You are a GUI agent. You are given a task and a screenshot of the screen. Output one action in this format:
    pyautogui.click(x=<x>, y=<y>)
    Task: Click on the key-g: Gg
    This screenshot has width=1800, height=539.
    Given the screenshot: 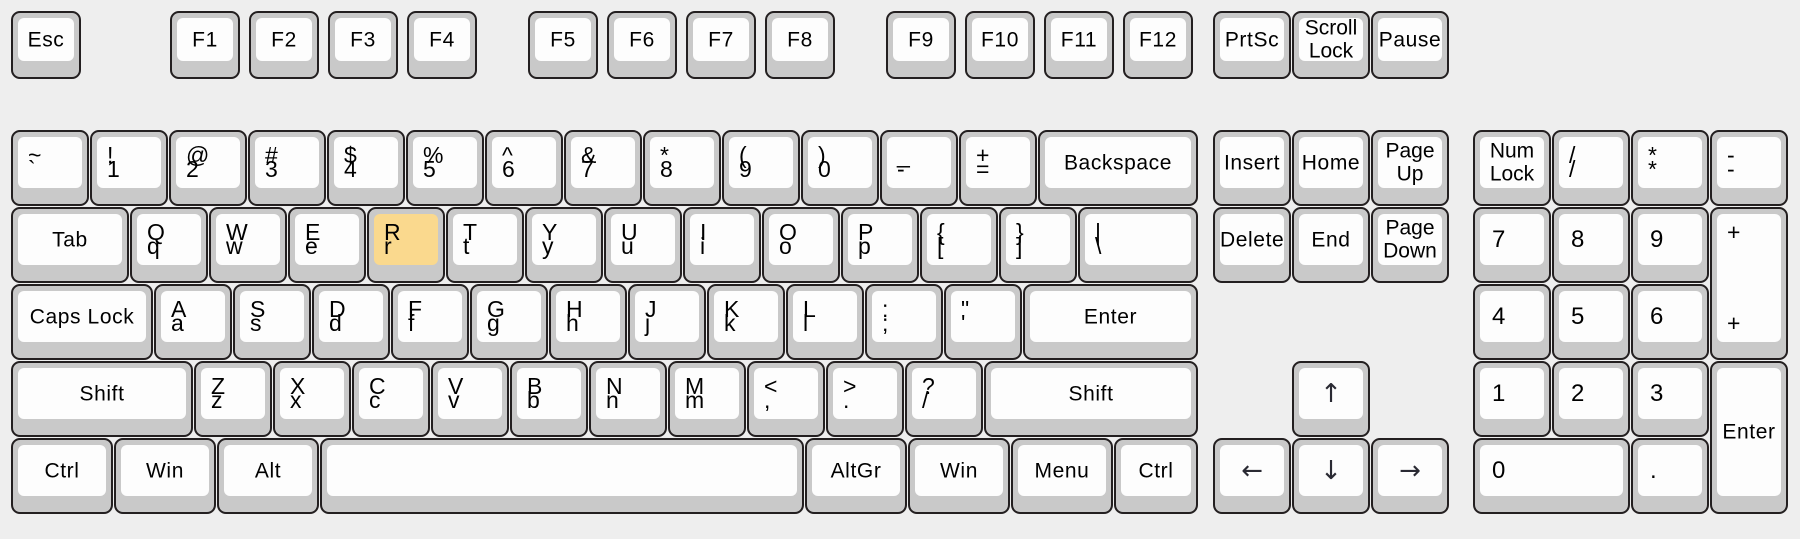 What is the action you would take?
    pyautogui.click(x=509, y=322)
    